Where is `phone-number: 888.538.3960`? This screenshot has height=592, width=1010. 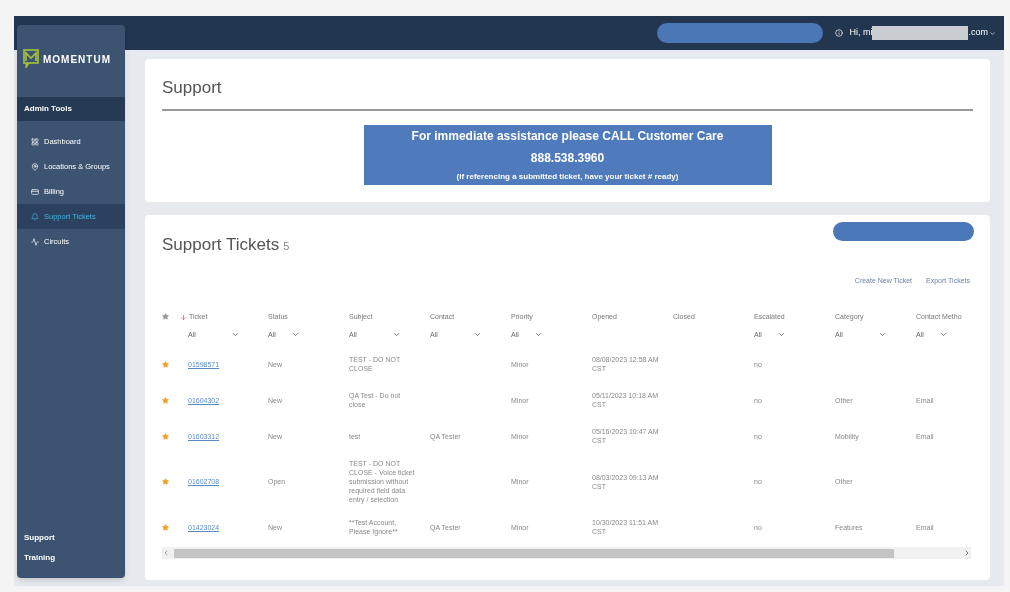
phone-number: 888.538.3960 is located at coordinates (567, 158).